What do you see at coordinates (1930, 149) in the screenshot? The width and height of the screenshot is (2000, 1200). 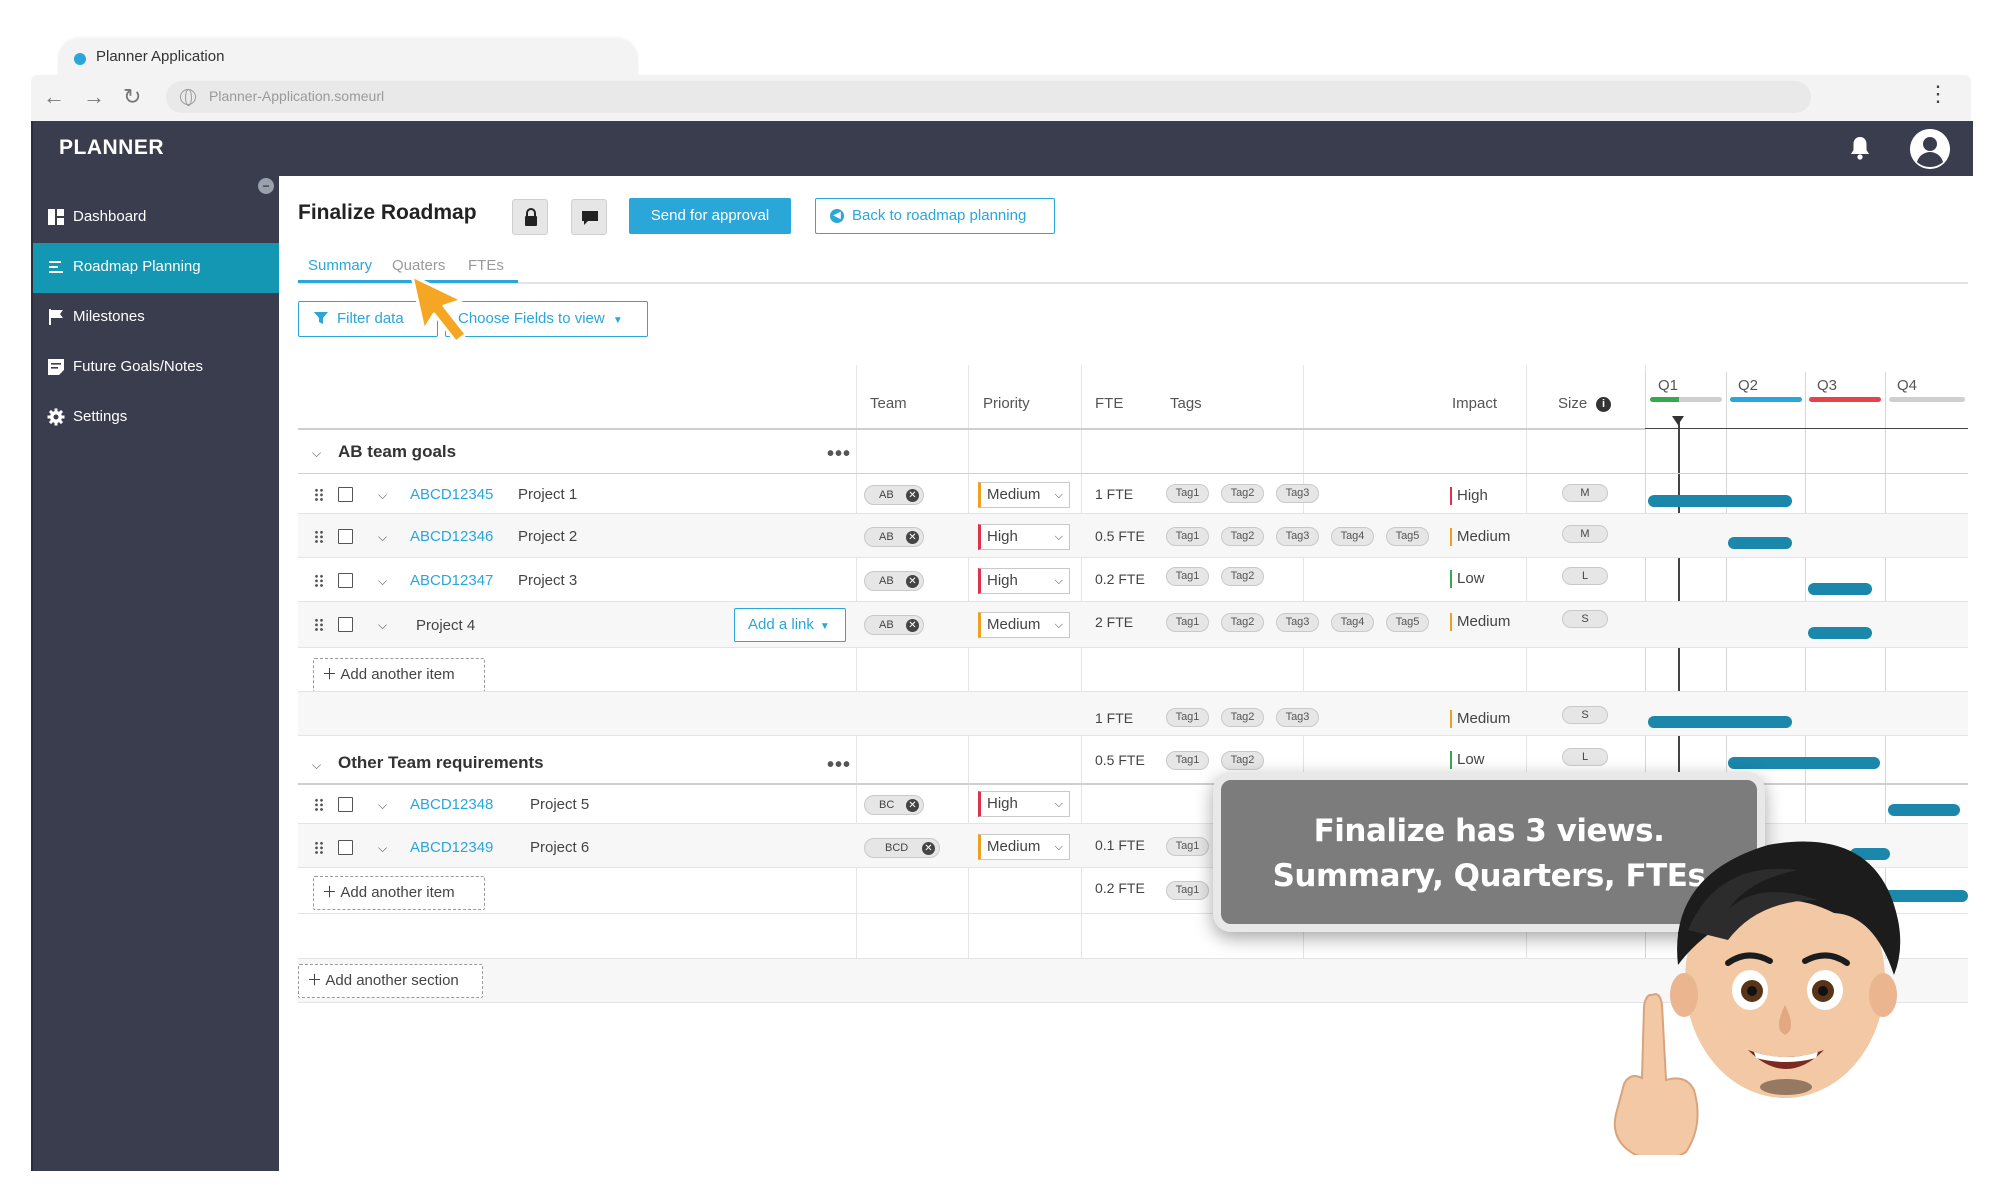 I see `user-avatar-icon` at bounding box center [1930, 149].